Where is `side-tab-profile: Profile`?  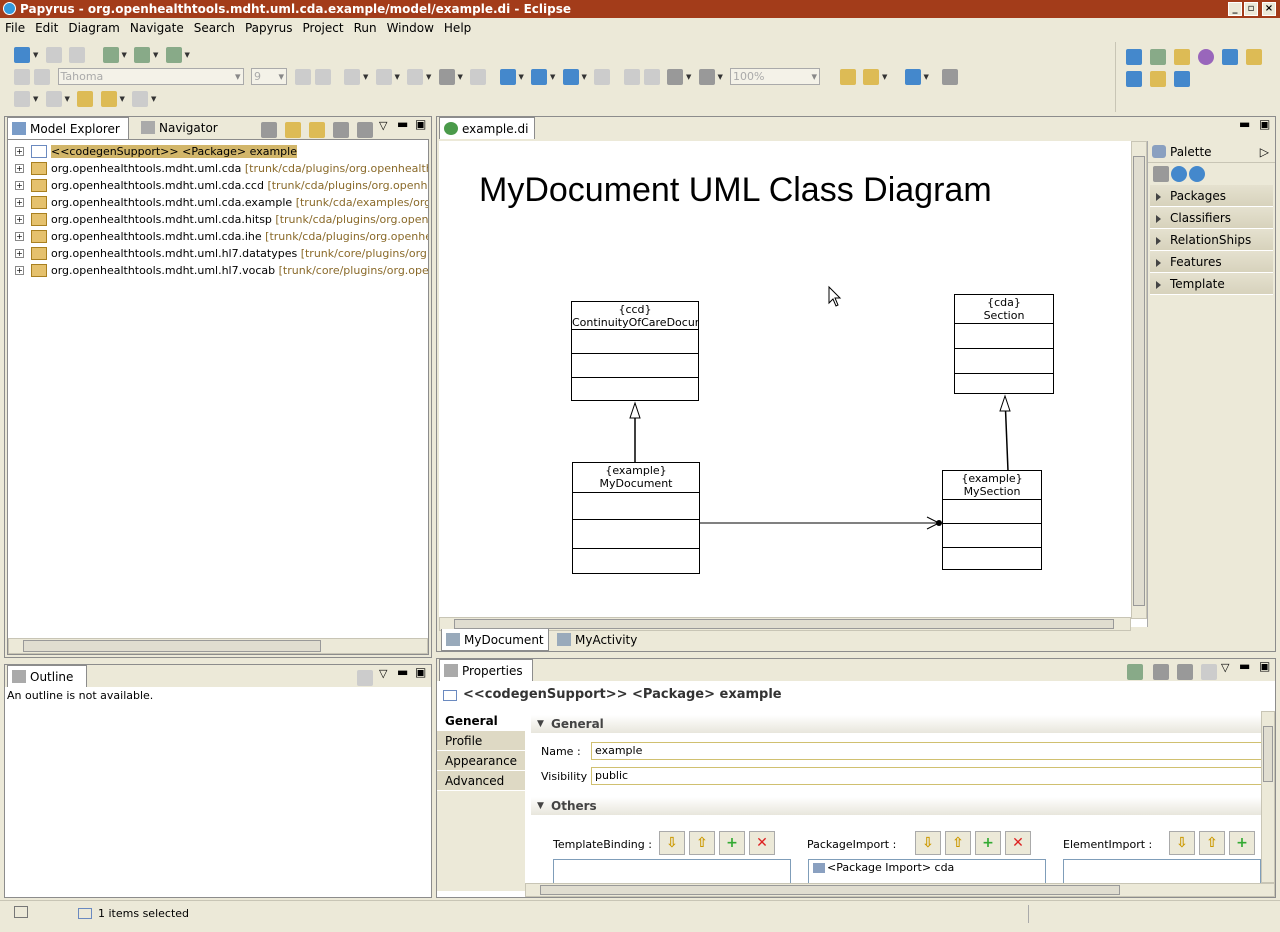 side-tab-profile: Profile is located at coordinates (481, 741).